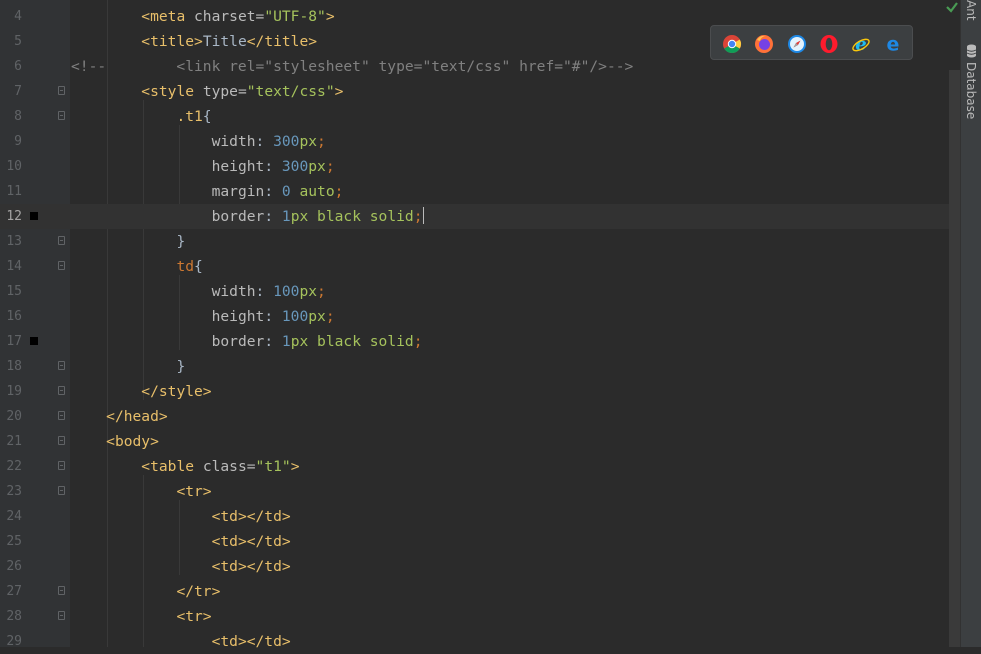 The height and width of the screenshot is (654, 981). Describe the element at coordinates (480, 366) in the screenshot. I see `code-line: 18 }` at that location.